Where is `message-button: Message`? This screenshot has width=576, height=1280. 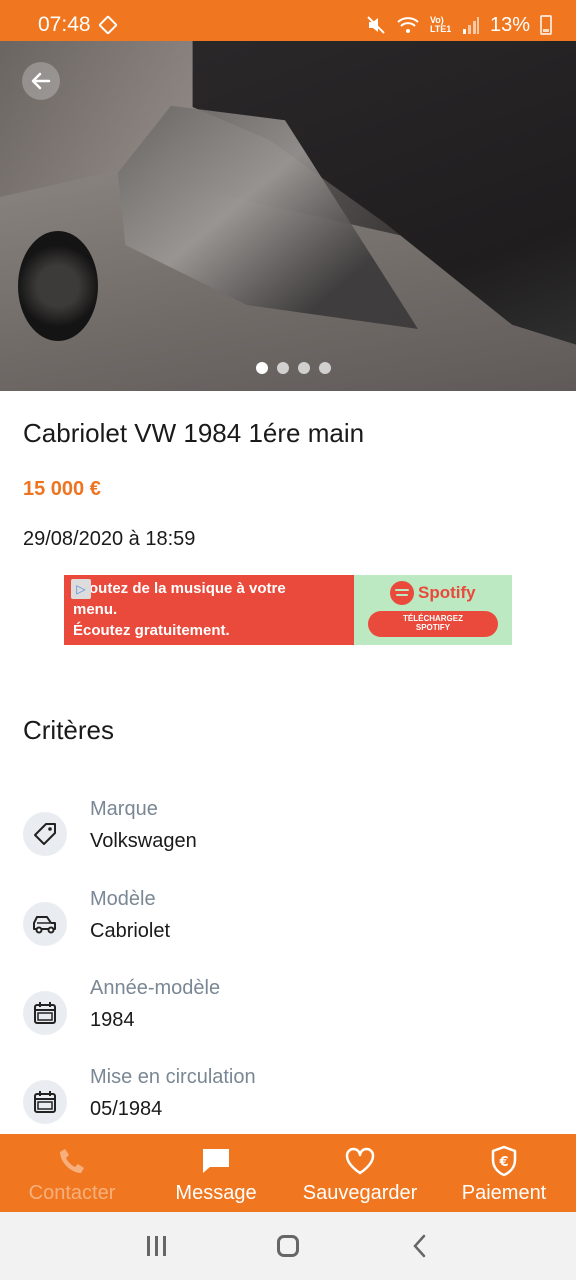
message-button: Message is located at coordinates (216, 1173).